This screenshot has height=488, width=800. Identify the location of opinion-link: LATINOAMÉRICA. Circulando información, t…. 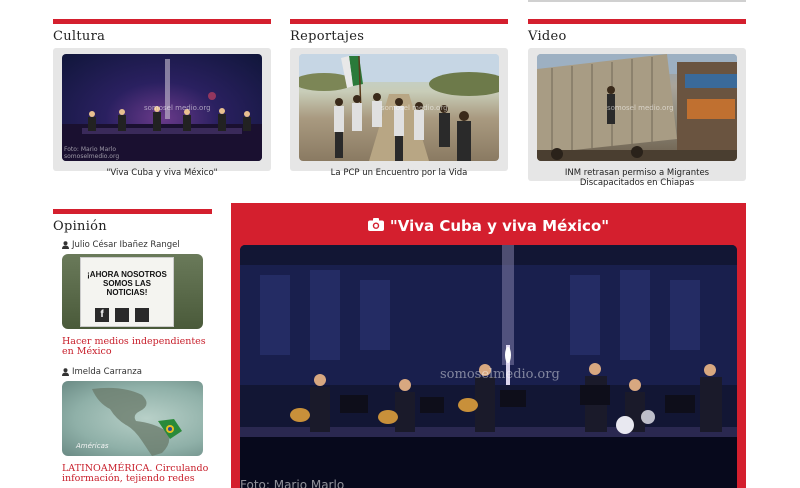
(137, 474).